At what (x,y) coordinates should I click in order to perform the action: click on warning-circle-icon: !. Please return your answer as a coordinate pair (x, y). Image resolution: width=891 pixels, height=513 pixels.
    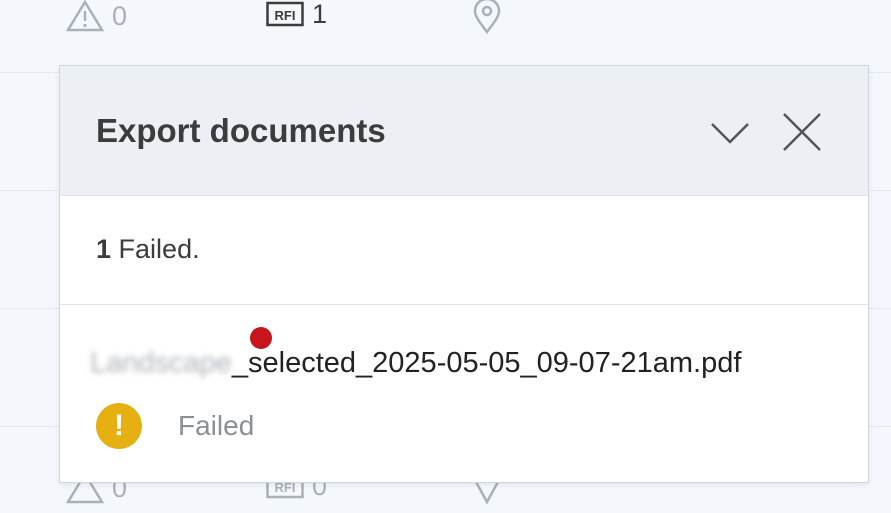
    Looking at the image, I should click on (119, 426).